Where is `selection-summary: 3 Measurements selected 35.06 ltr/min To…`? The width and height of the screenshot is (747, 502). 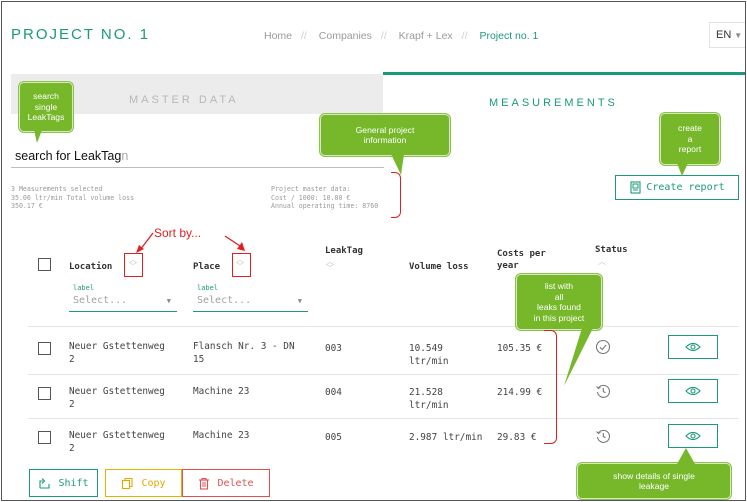 selection-summary: 3 Measurements selected 35.06 ltr/min To… is located at coordinates (72, 198).